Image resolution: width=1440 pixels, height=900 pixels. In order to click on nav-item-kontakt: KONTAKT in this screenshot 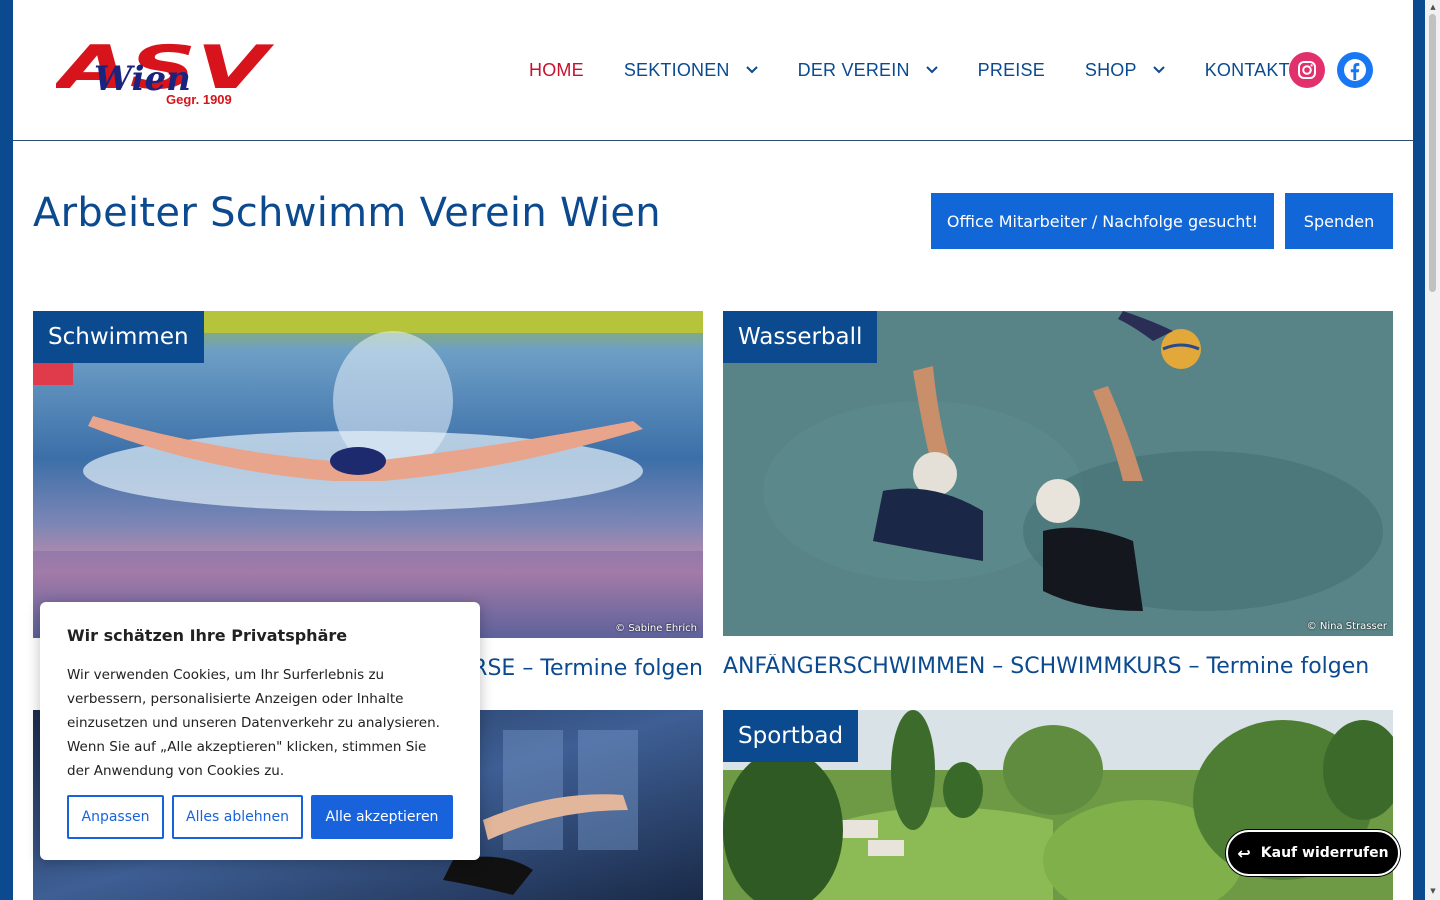, I will do `click(1247, 70)`.